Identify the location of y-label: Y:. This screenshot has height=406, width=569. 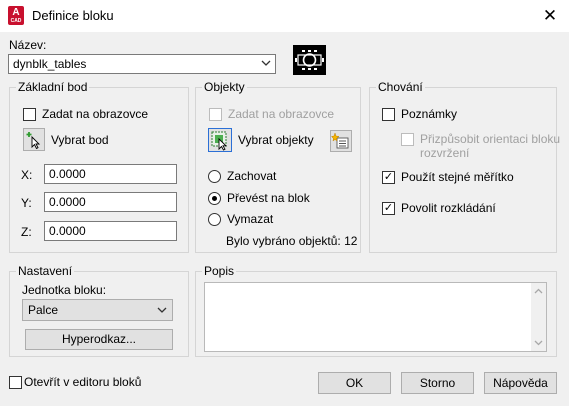
(26, 203).